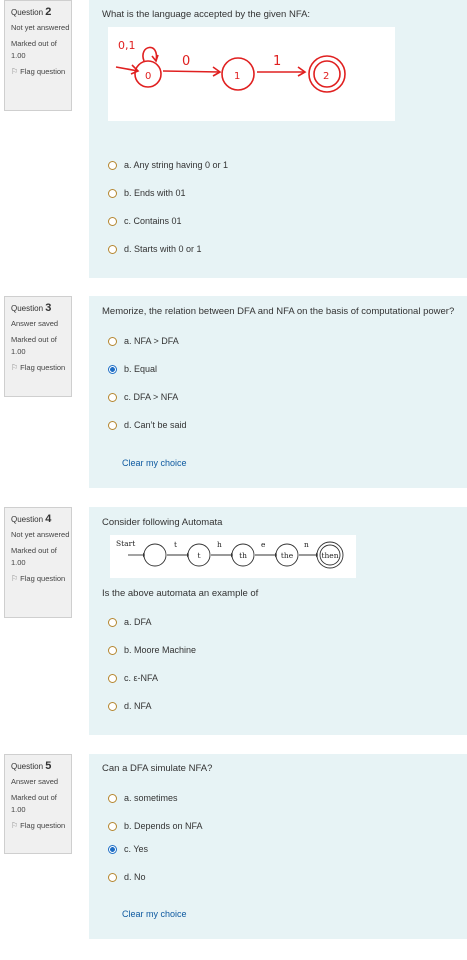  I want to click on state-label-t: t, so click(198, 555).